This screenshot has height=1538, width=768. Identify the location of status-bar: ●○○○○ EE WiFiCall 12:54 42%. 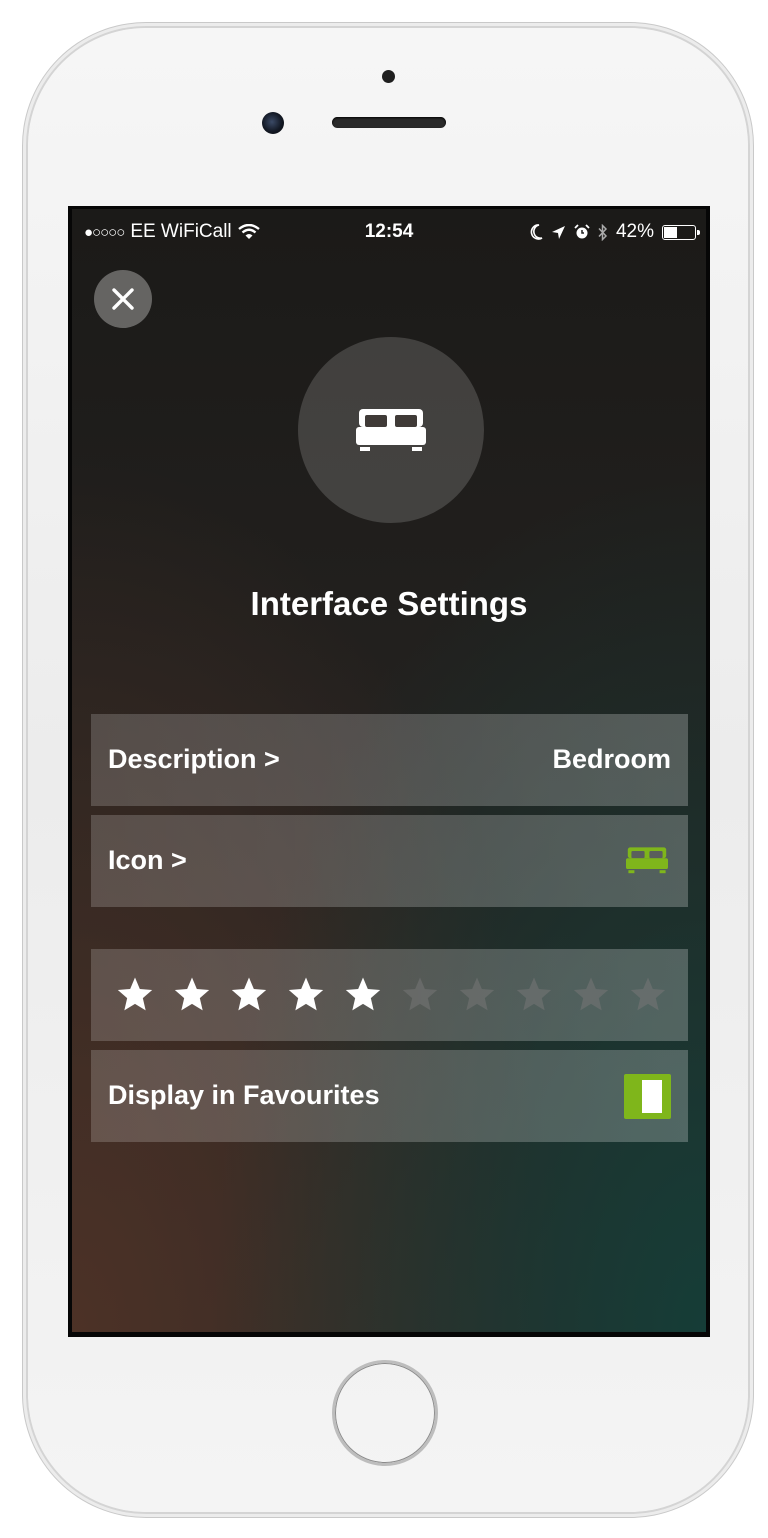
(389, 231).